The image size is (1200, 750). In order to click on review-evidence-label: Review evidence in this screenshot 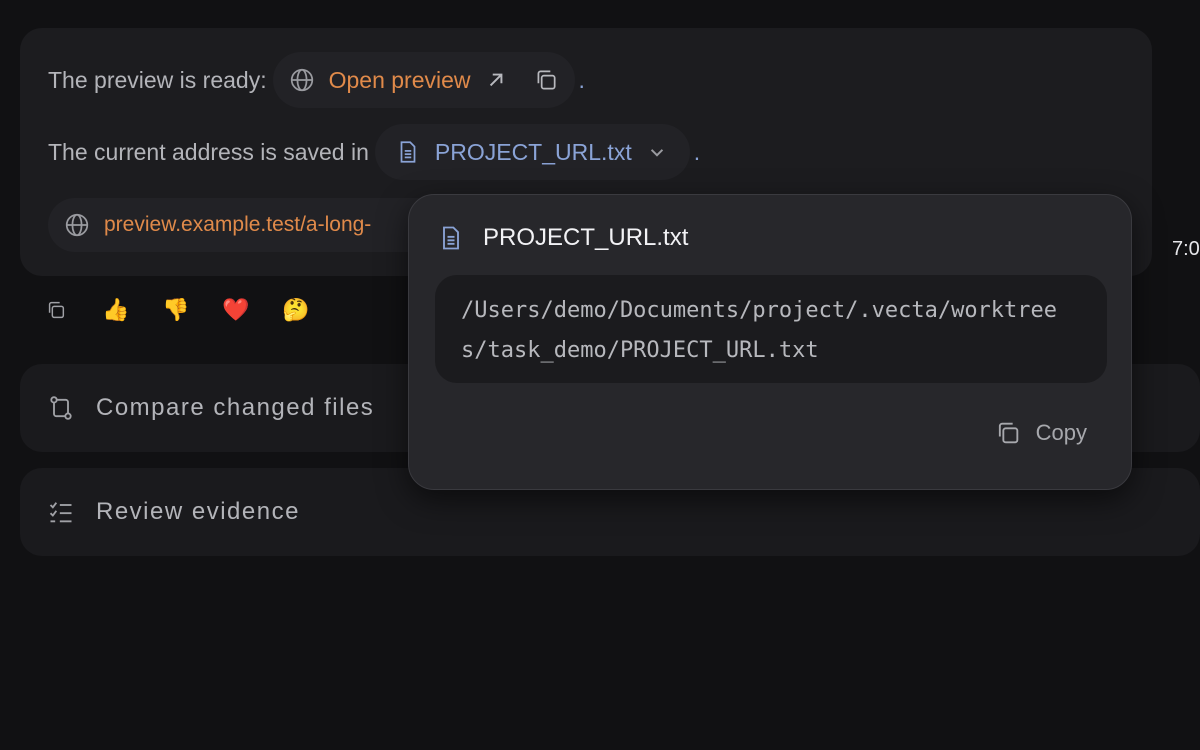, I will do `click(198, 511)`.